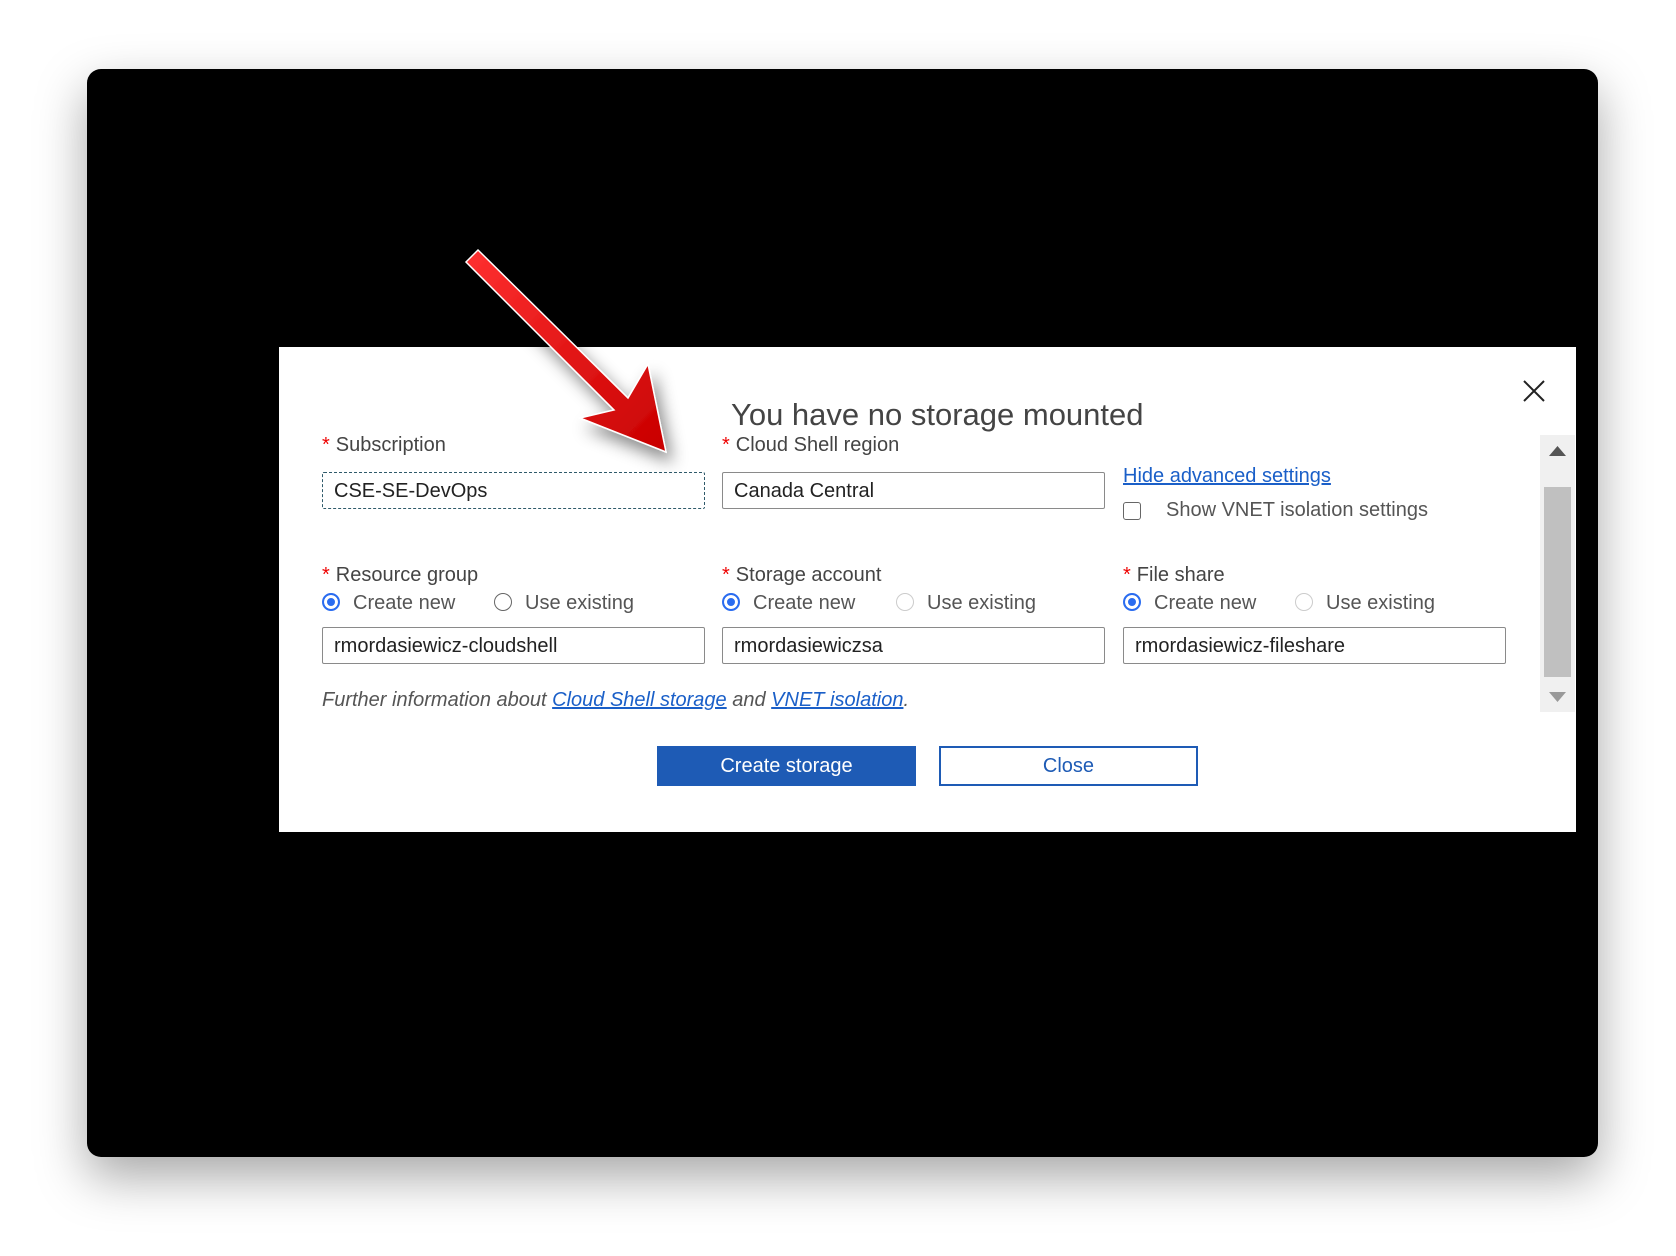 The height and width of the screenshot is (1256, 1676). Describe the element at coordinates (407, 575) in the screenshot. I see `resource-group-label-text: Resource group` at that location.